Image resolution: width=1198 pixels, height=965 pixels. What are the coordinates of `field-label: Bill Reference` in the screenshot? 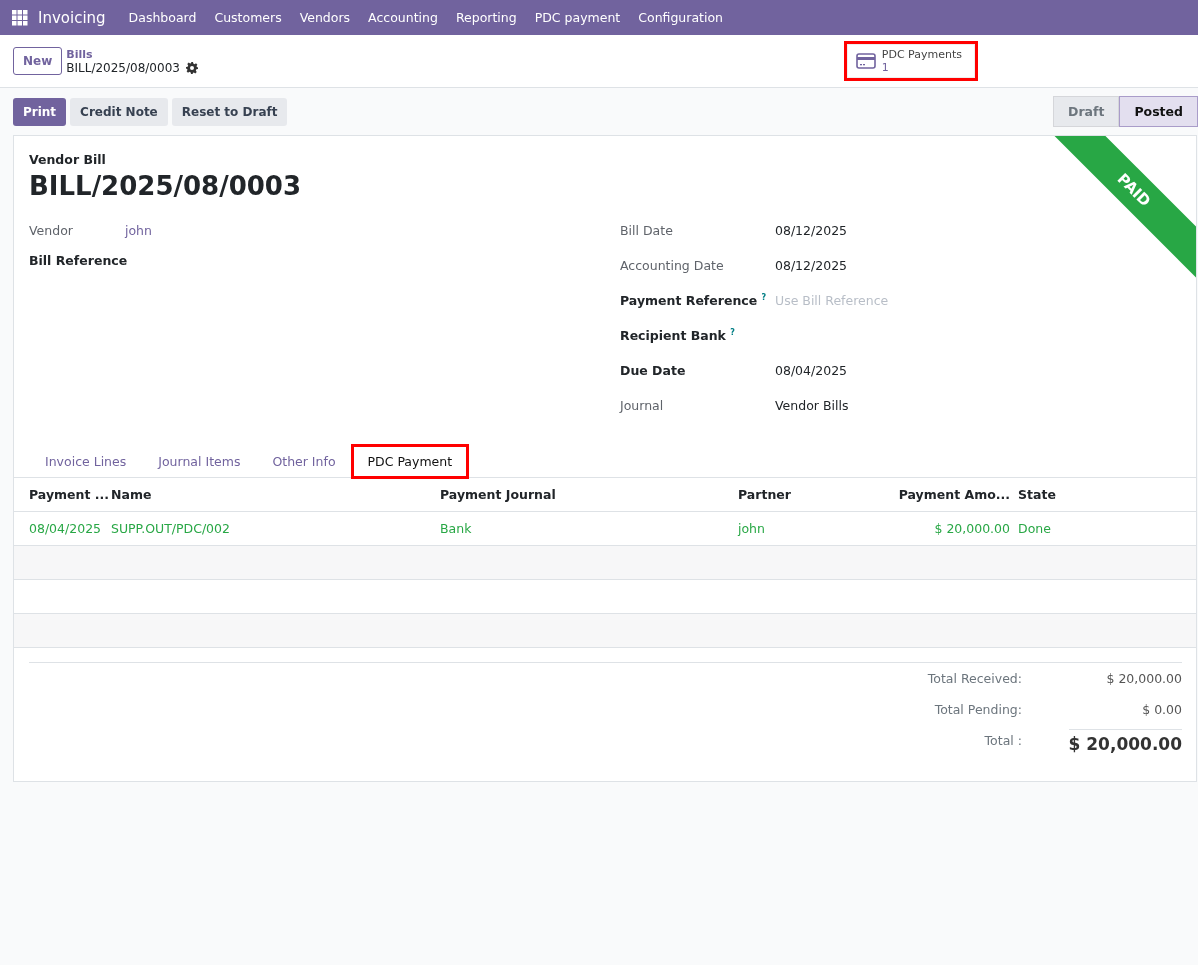 It's located at (78, 260).